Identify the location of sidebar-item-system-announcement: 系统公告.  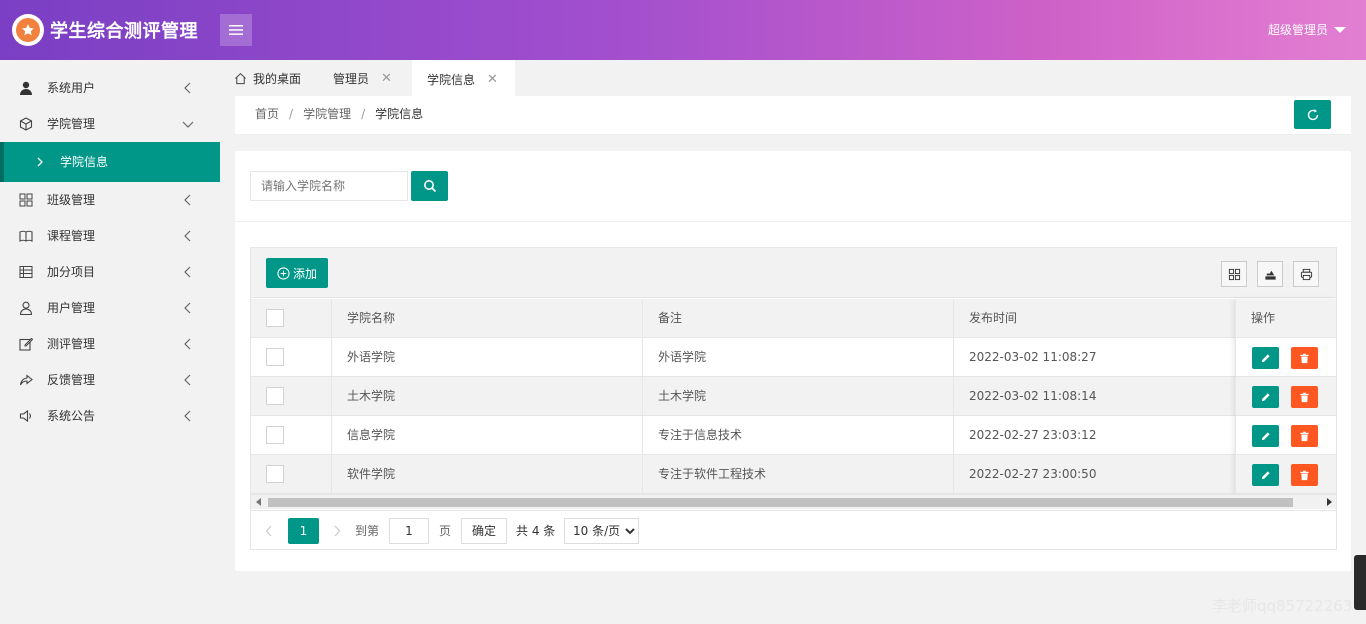
(110, 416).